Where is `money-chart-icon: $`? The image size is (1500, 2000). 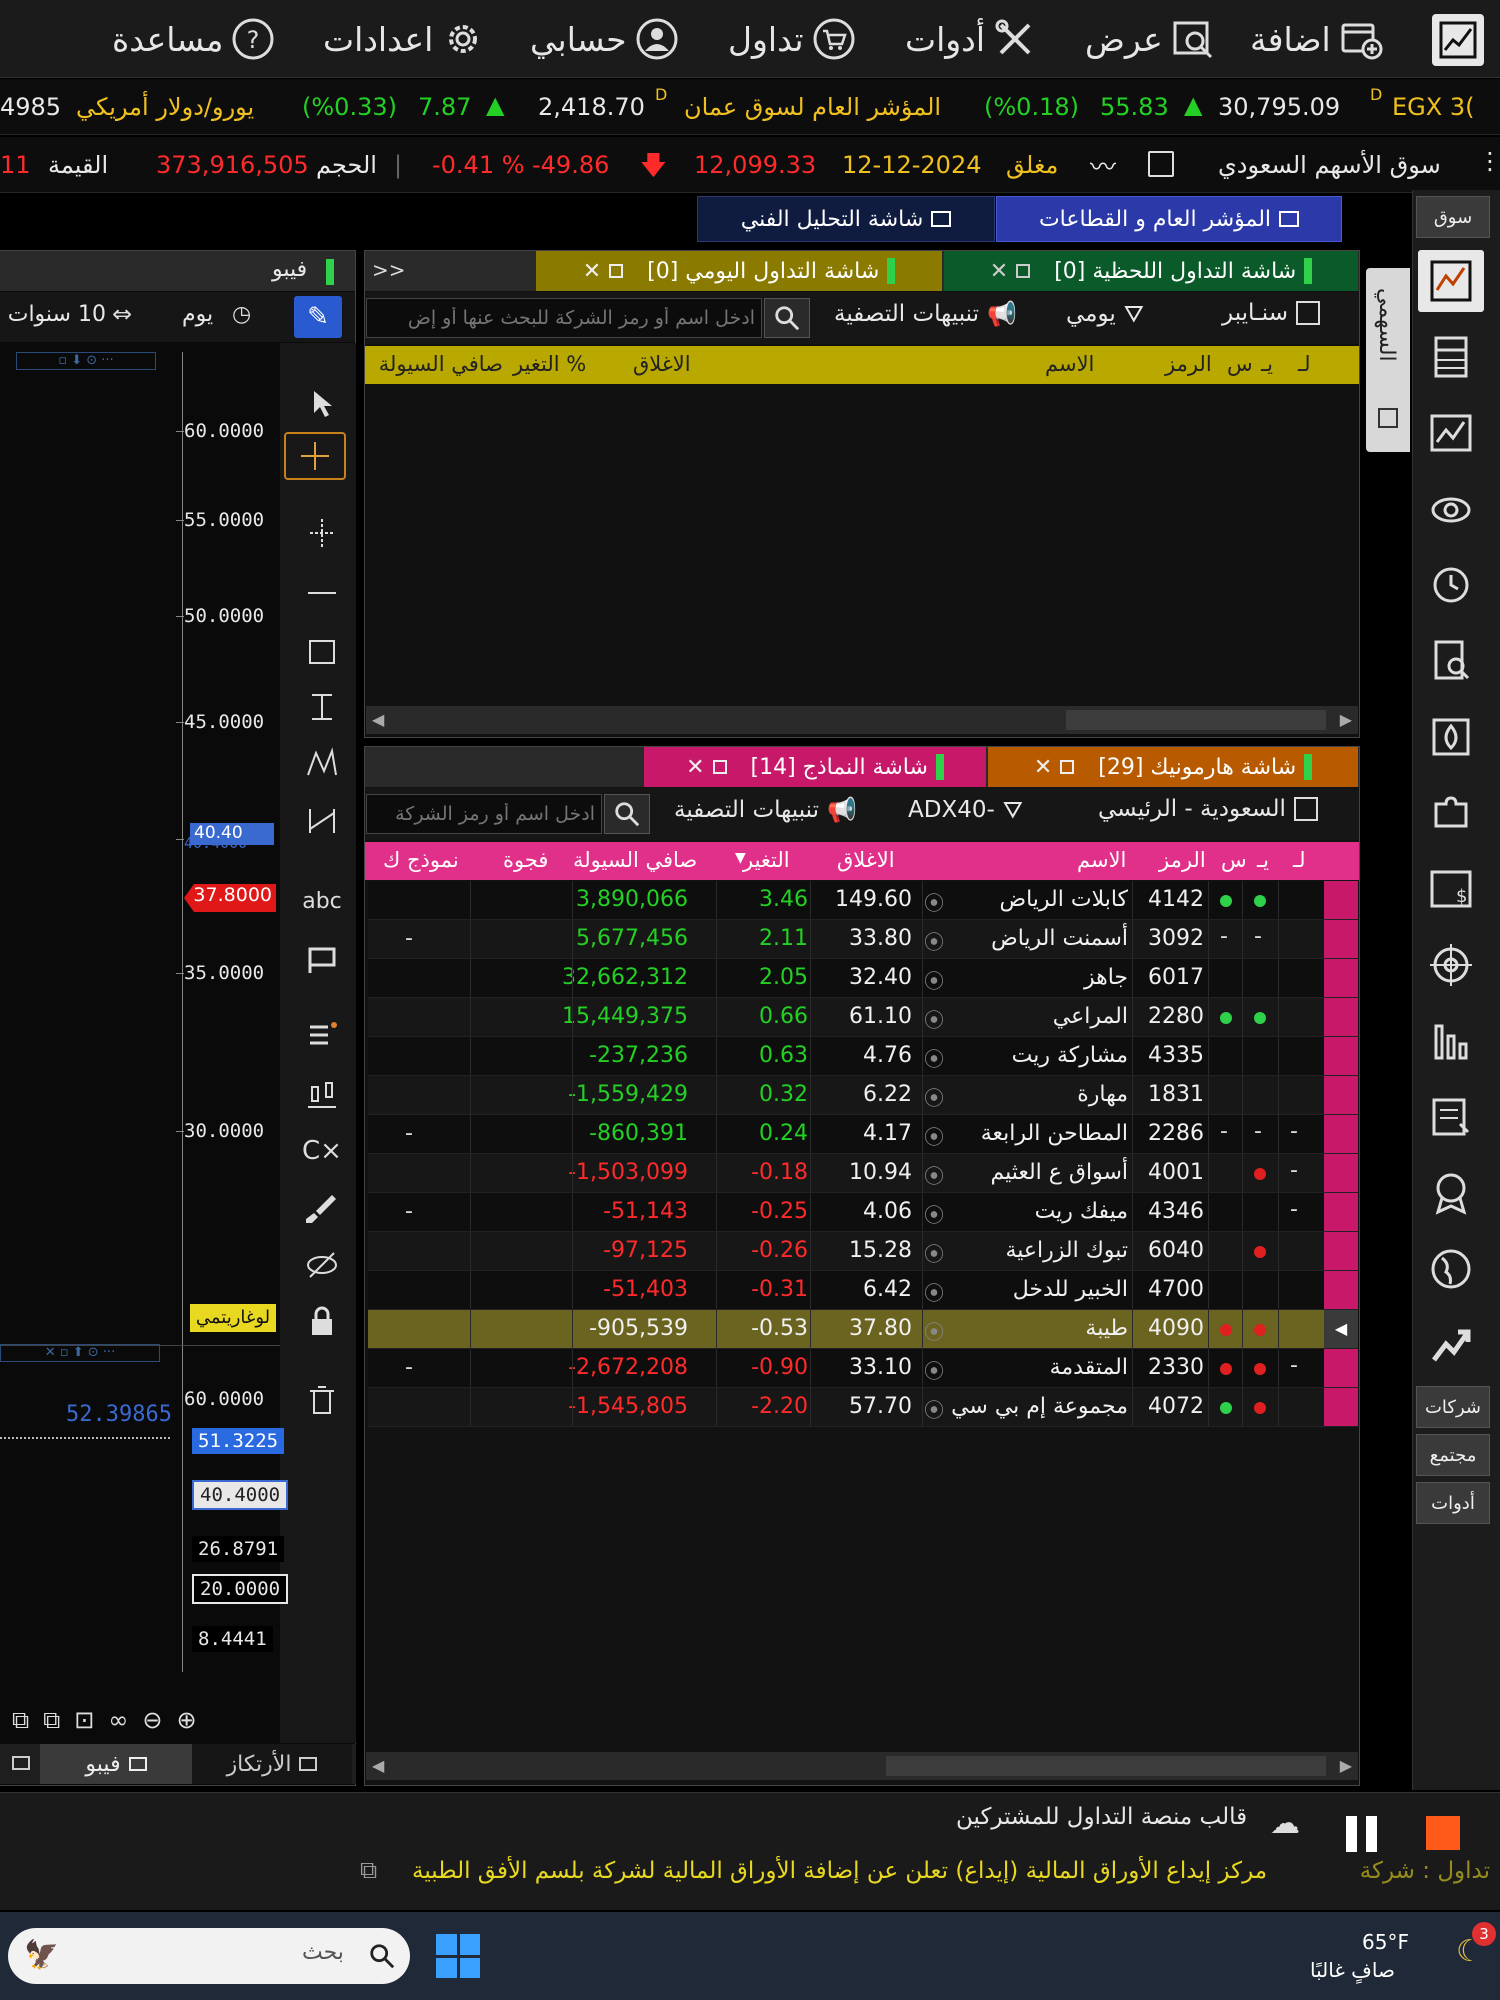 money-chart-icon: $ is located at coordinates (1451, 889).